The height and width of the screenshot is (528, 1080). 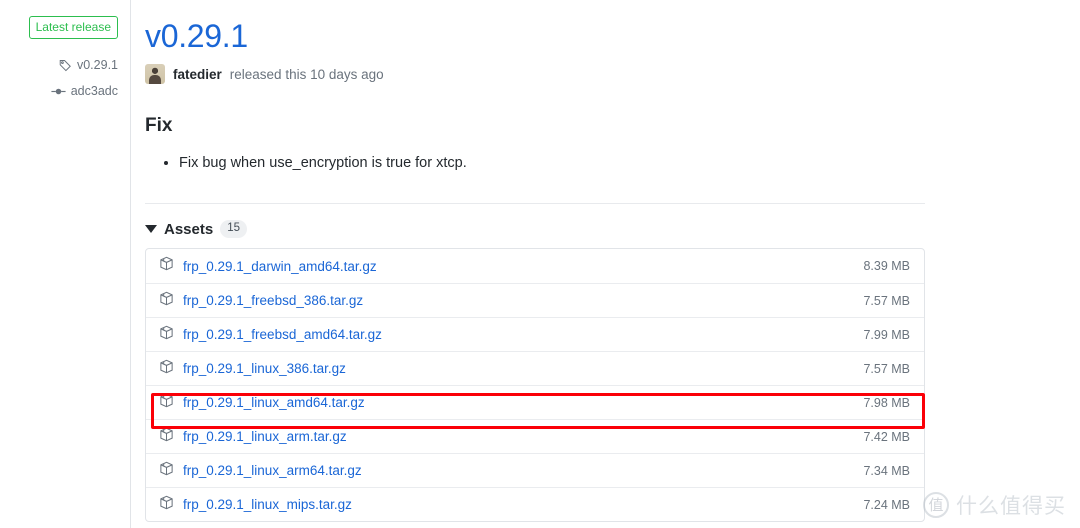 I want to click on release-byline-text: released this 10 days ago, so click(x=306, y=74).